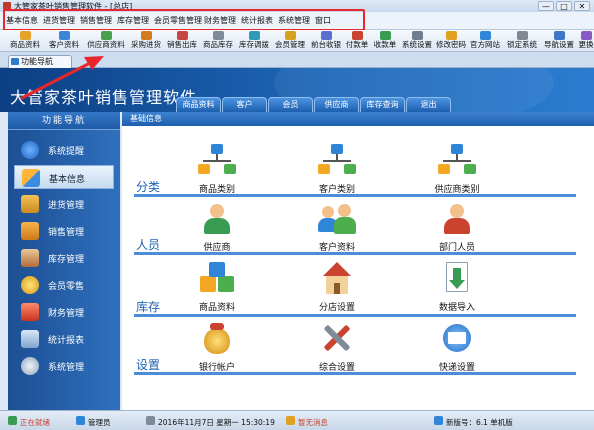 The image size is (594, 430). Describe the element at coordinates (254, 41) in the screenshot. I see `tool-stock-transfer: 库存调拨` at that location.